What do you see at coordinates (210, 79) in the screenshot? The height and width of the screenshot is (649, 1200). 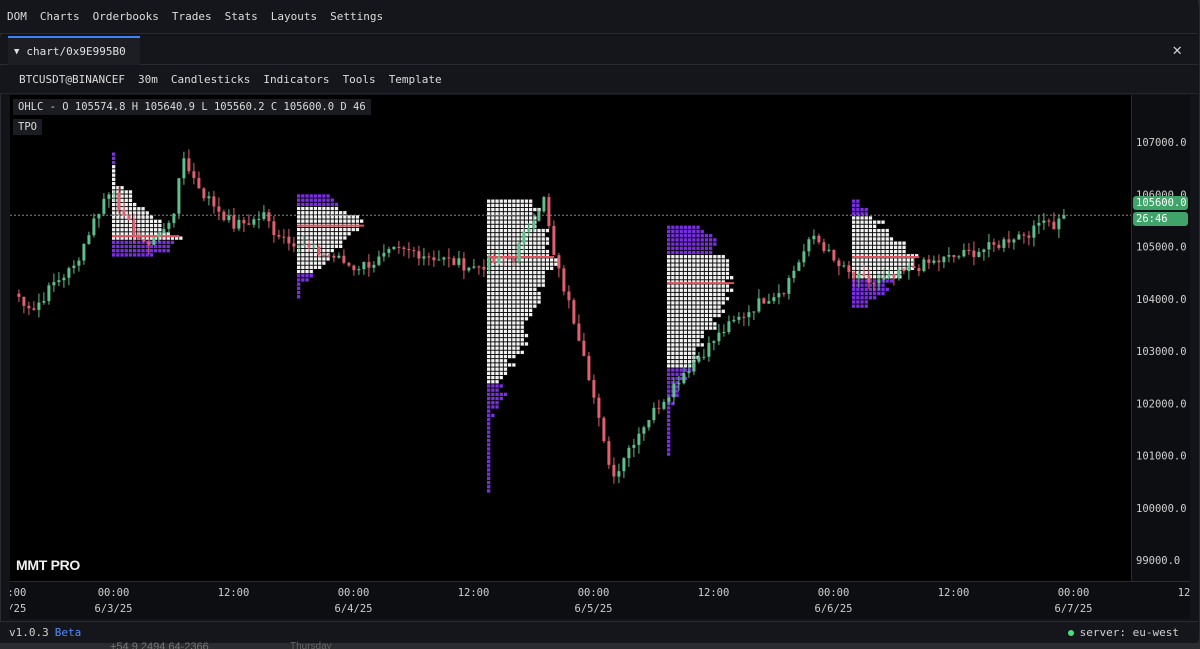 I see `chart-type-selector: Candlesticks` at bounding box center [210, 79].